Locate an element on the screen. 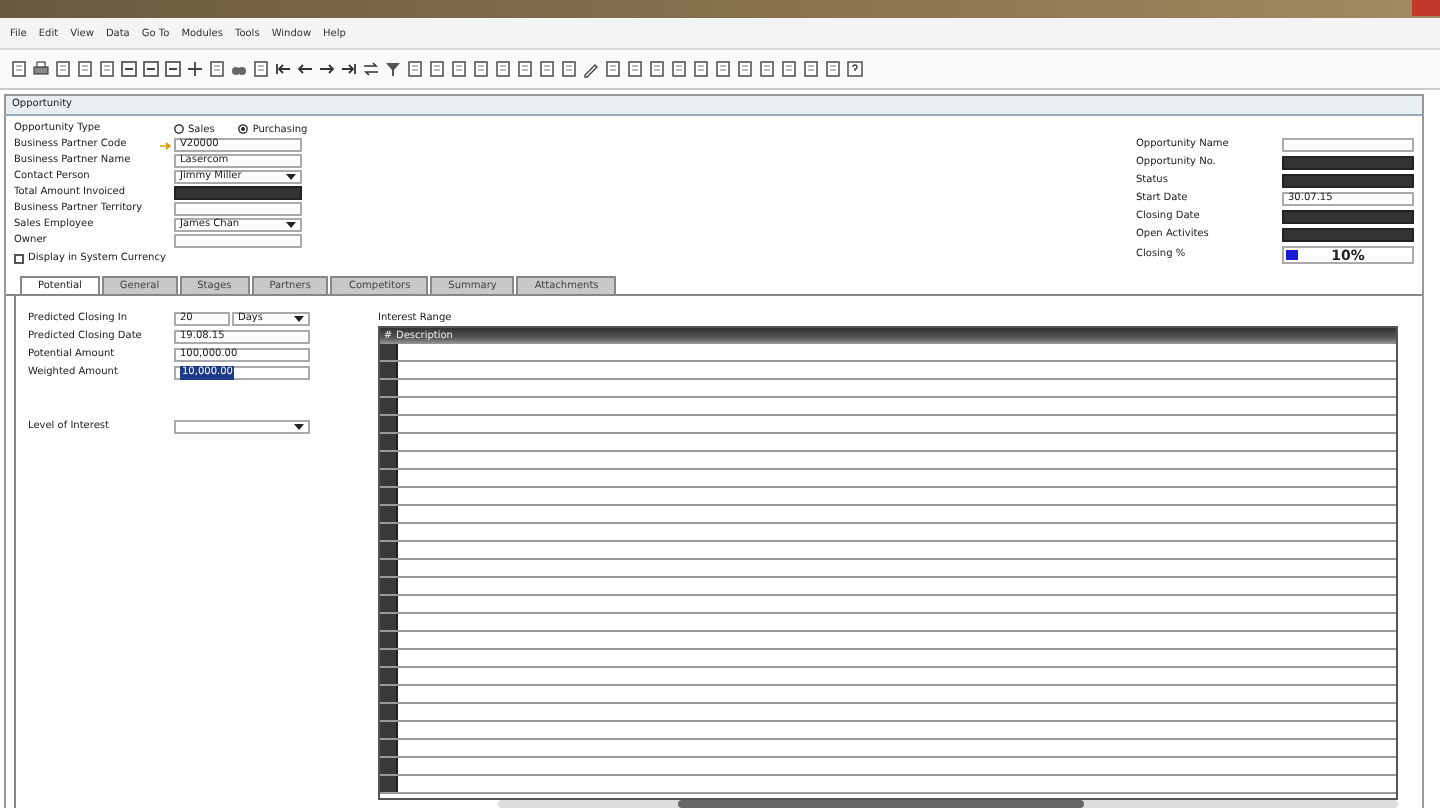  link-arrow-icon is located at coordinates (166, 145).